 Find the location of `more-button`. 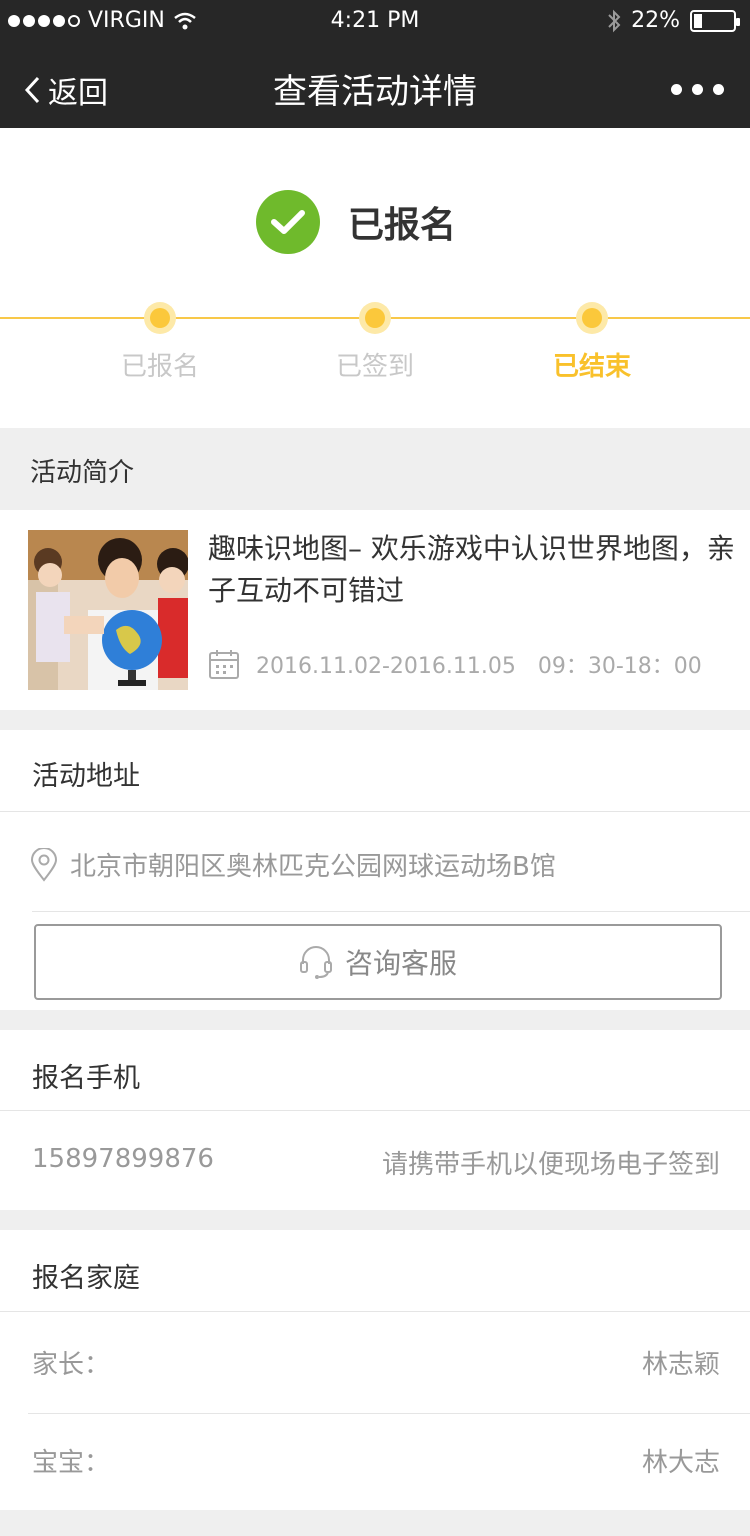

more-button is located at coordinates (697, 89).